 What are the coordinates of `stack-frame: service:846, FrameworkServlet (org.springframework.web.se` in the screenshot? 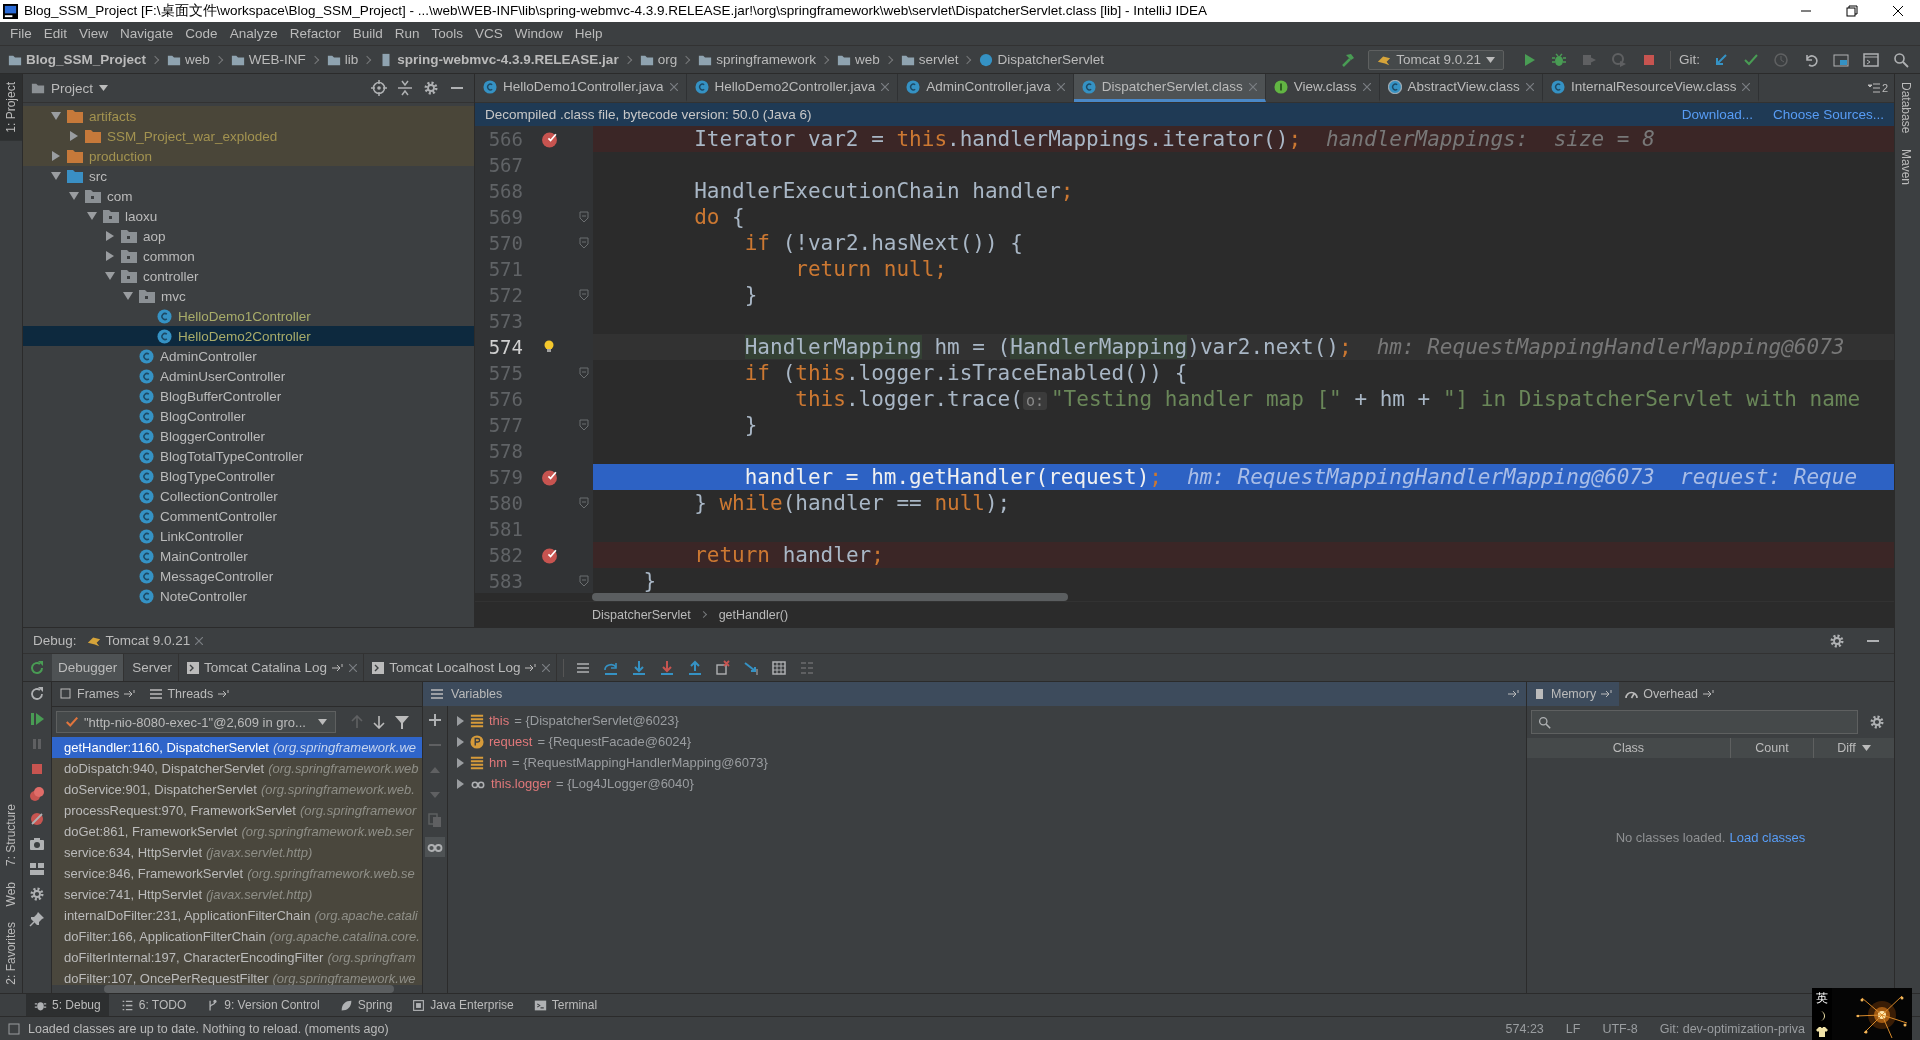 It's located at (237, 873).